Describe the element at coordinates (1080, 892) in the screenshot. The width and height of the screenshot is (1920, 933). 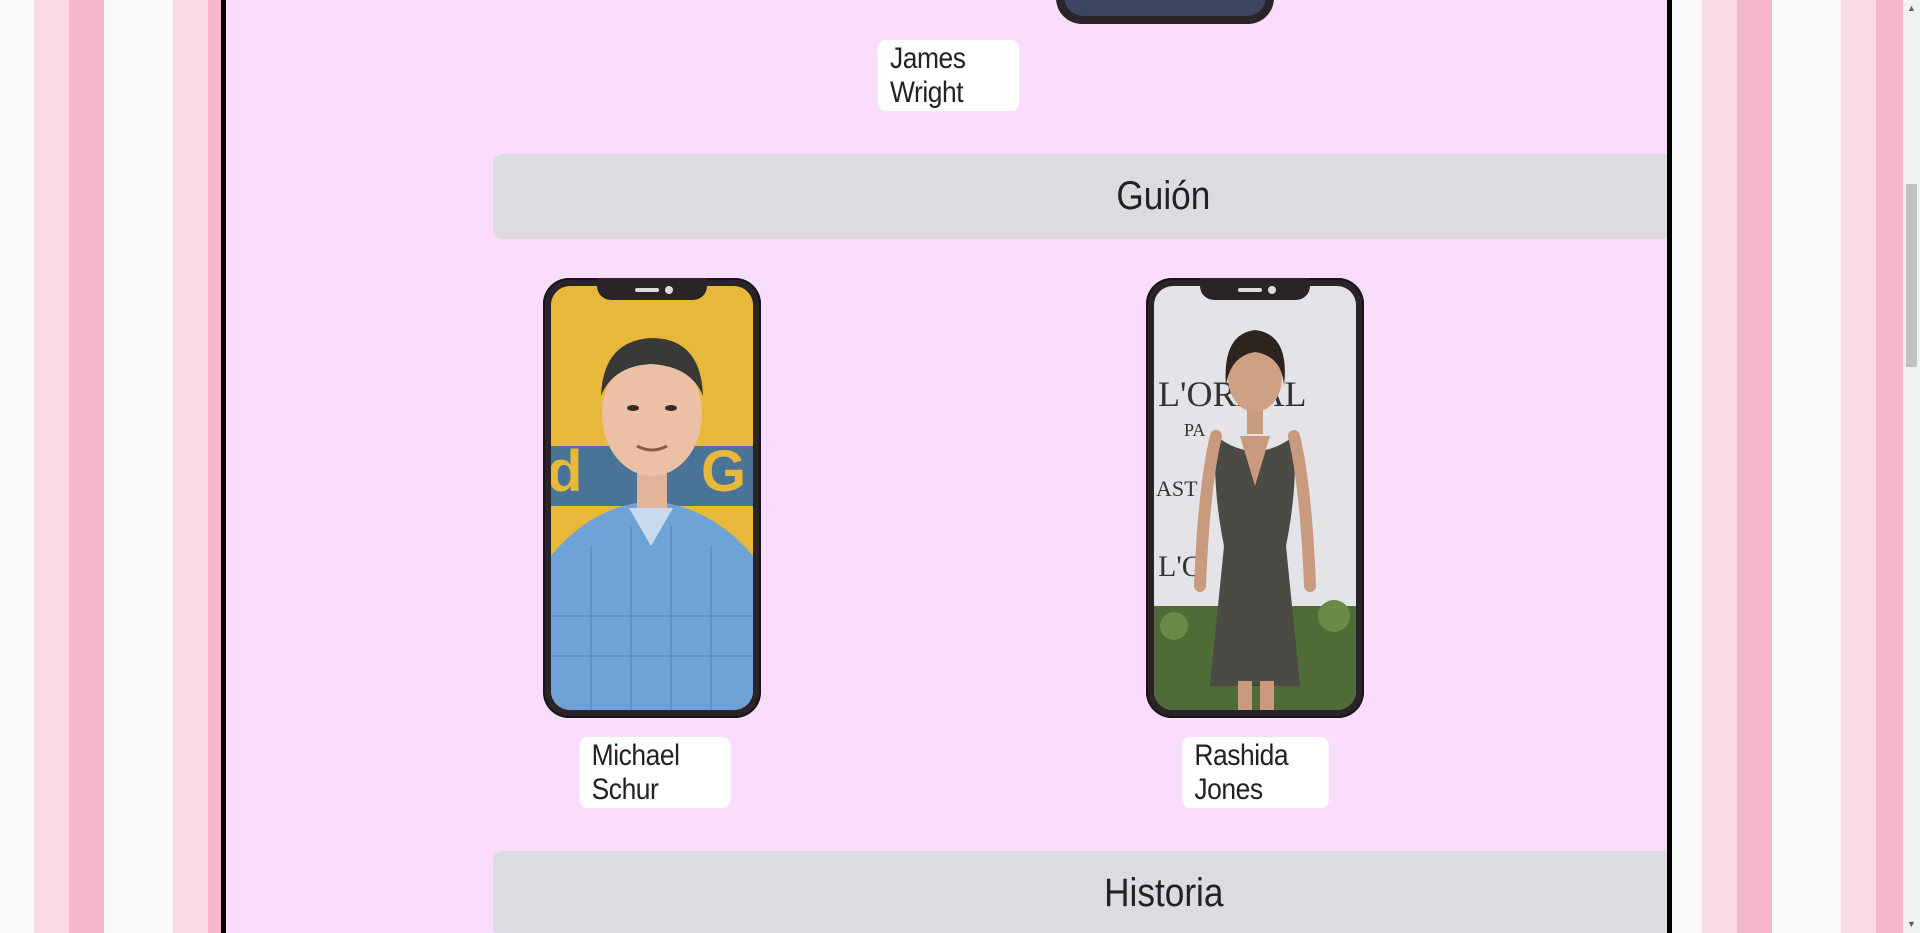
I see `section-header-historia: Historia` at that location.